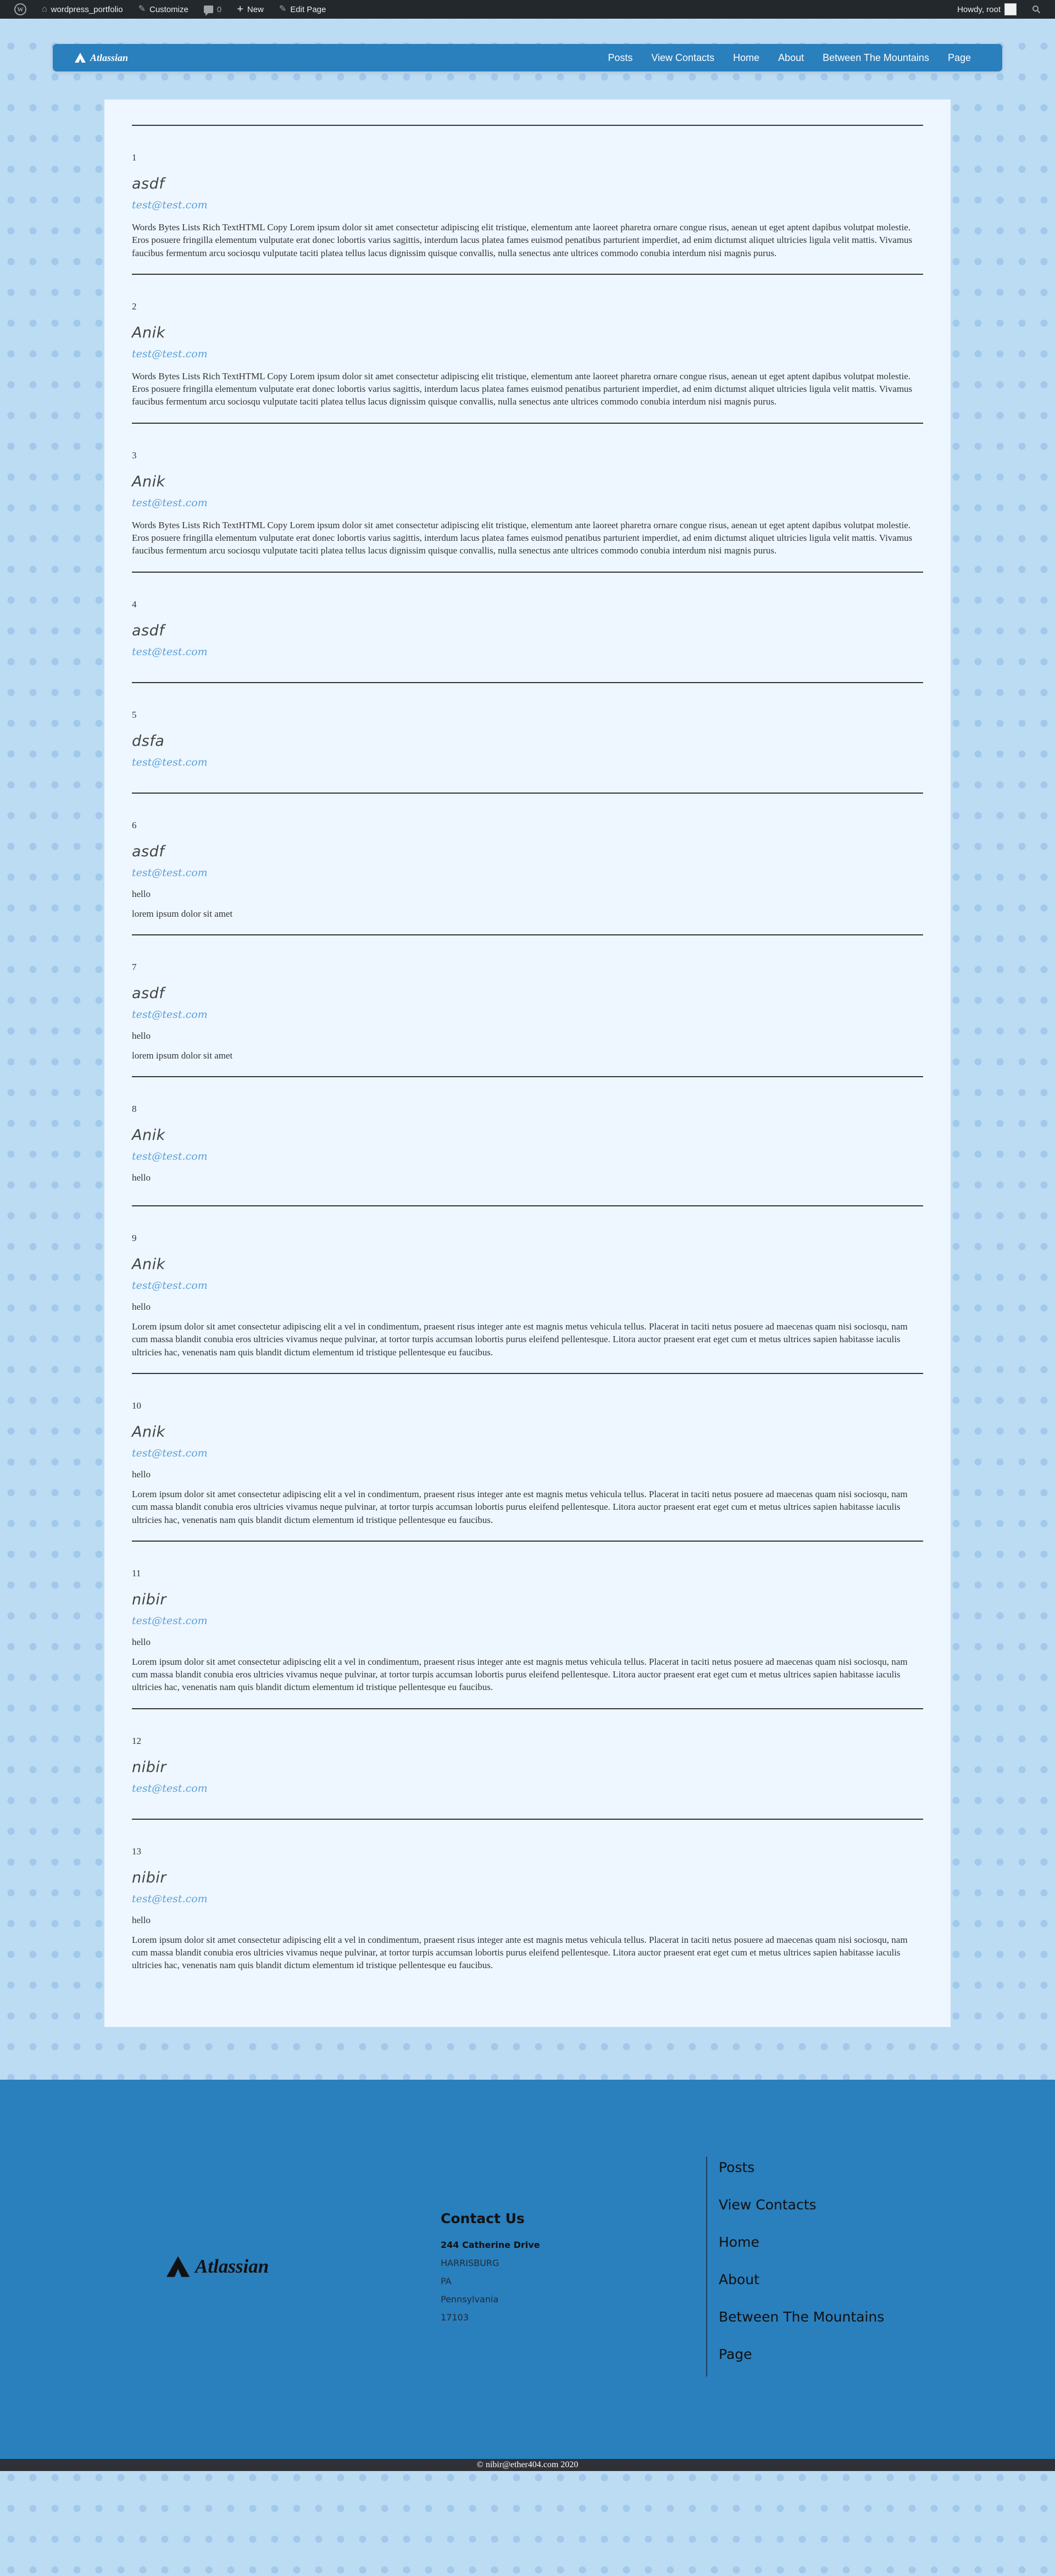 The height and width of the screenshot is (2576, 1055). What do you see at coordinates (134, 966) in the screenshot?
I see `entry-number: 7` at bounding box center [134, 966].